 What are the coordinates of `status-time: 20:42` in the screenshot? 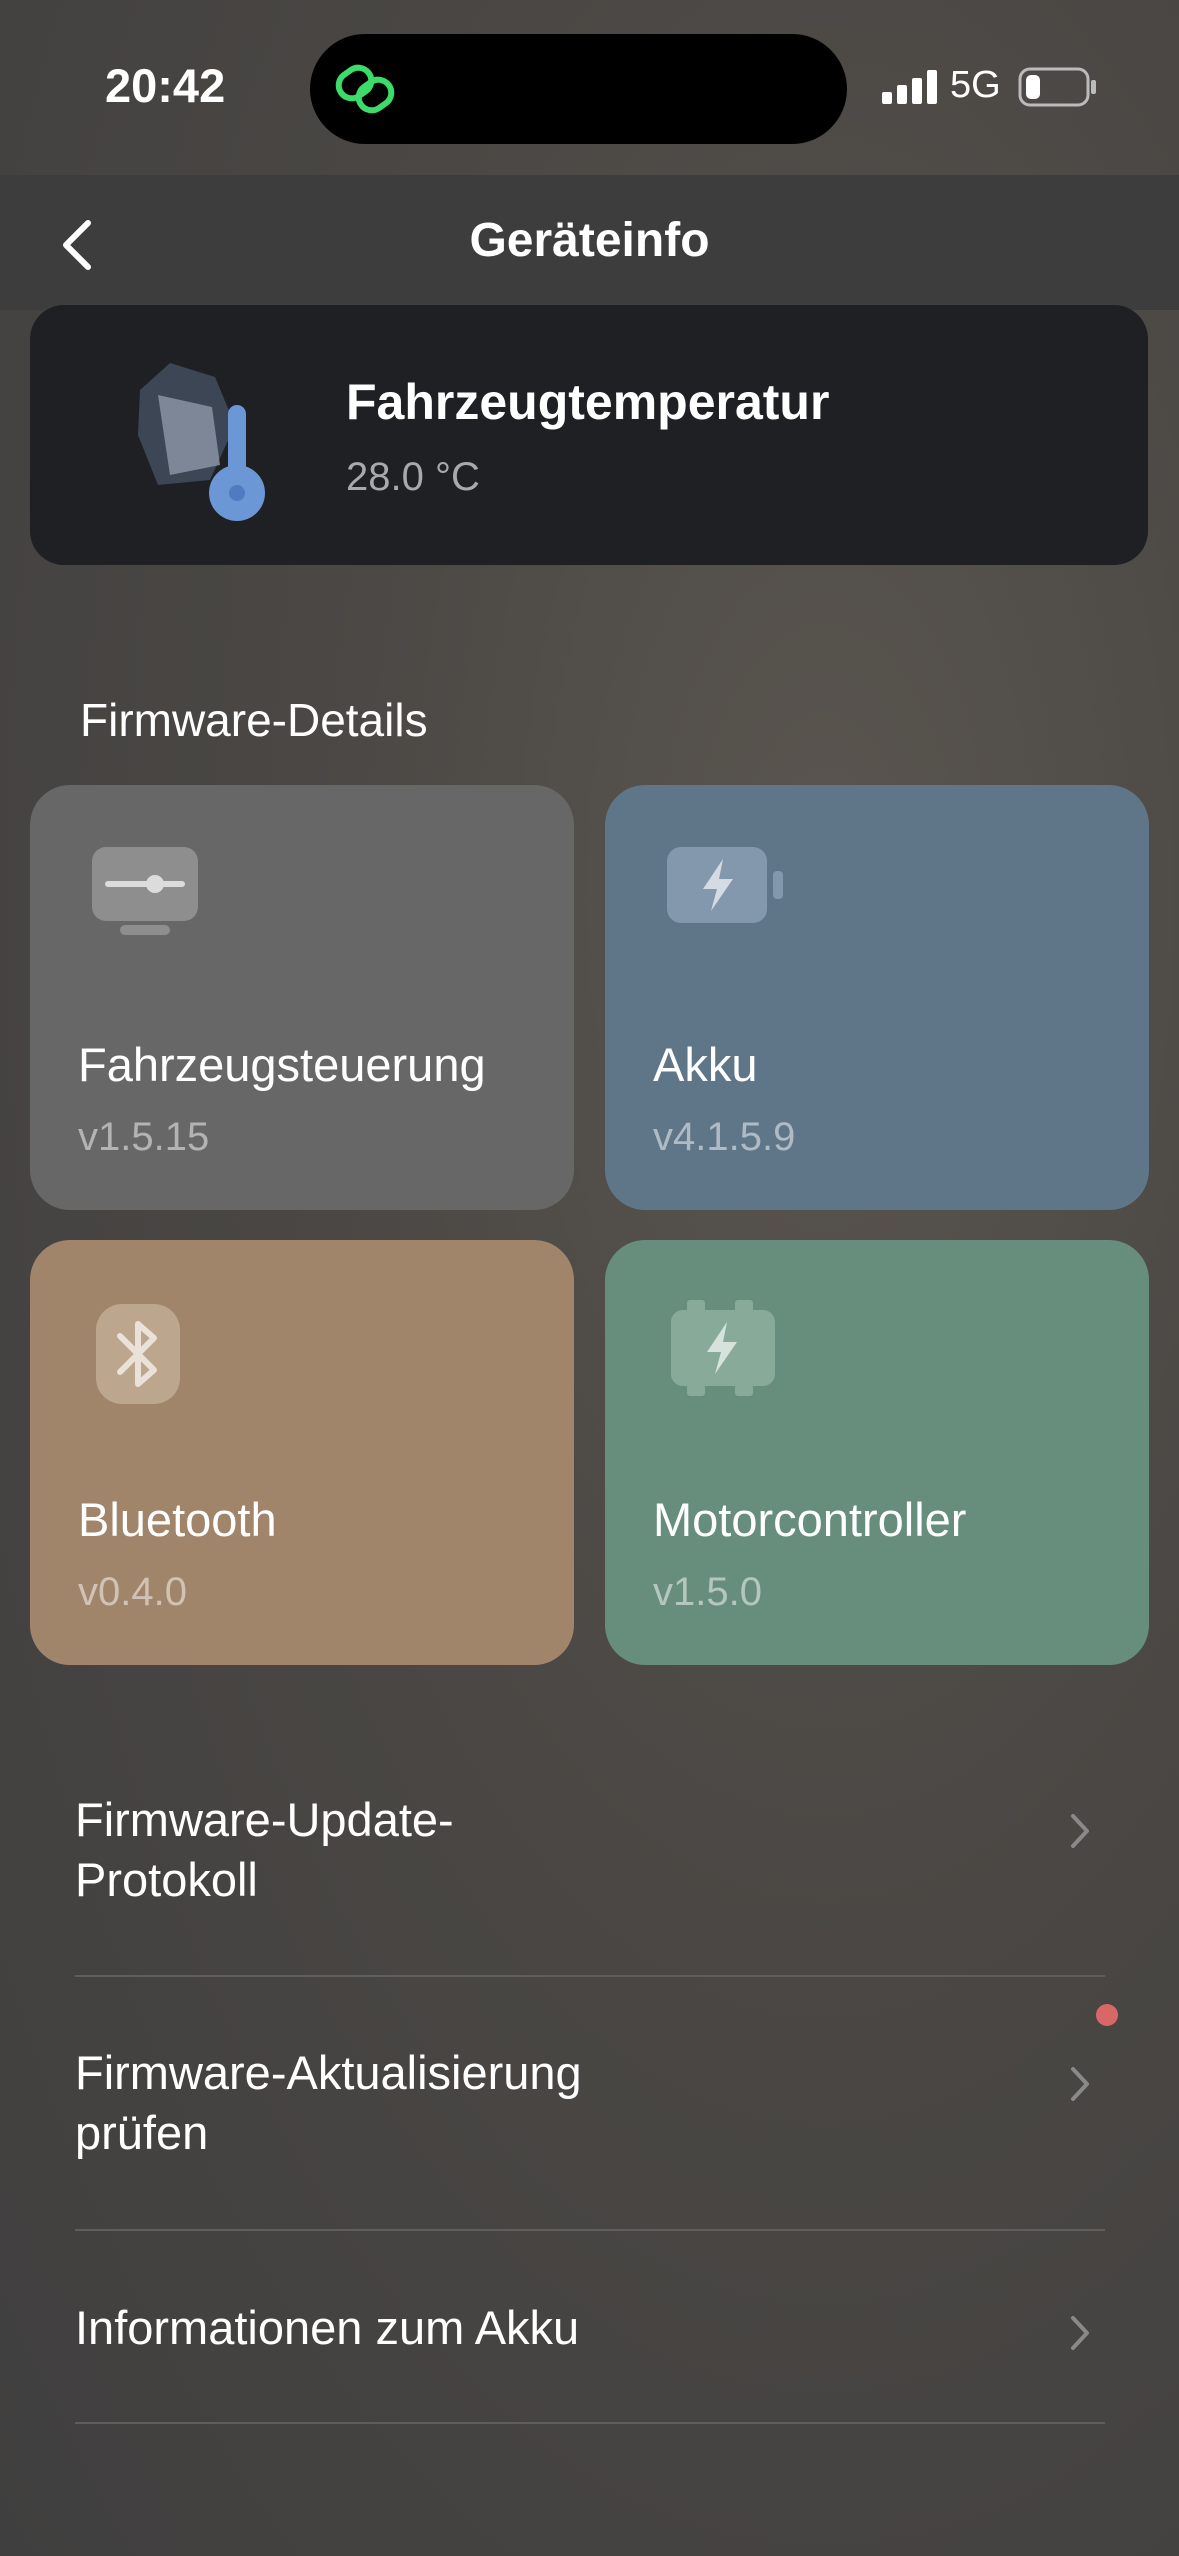 It's located at (165, 85).